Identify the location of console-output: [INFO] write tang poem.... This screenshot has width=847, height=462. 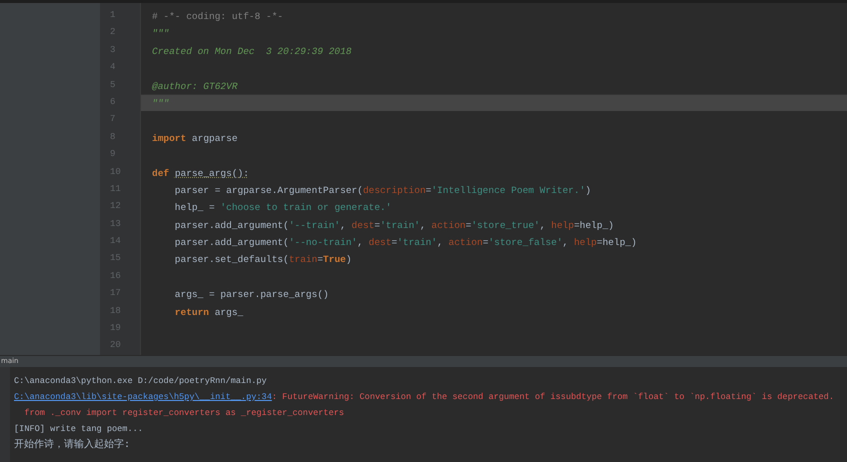
(78, 429).